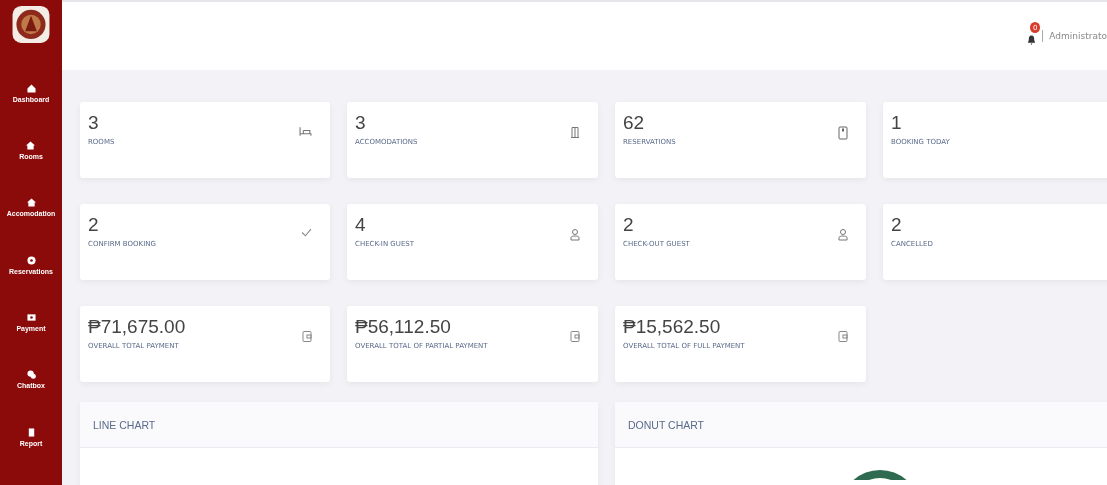  What do you see at coordinates (1032, 40) in the screenshot?
I see `bell-icon` at bounding box center [1032, 40].